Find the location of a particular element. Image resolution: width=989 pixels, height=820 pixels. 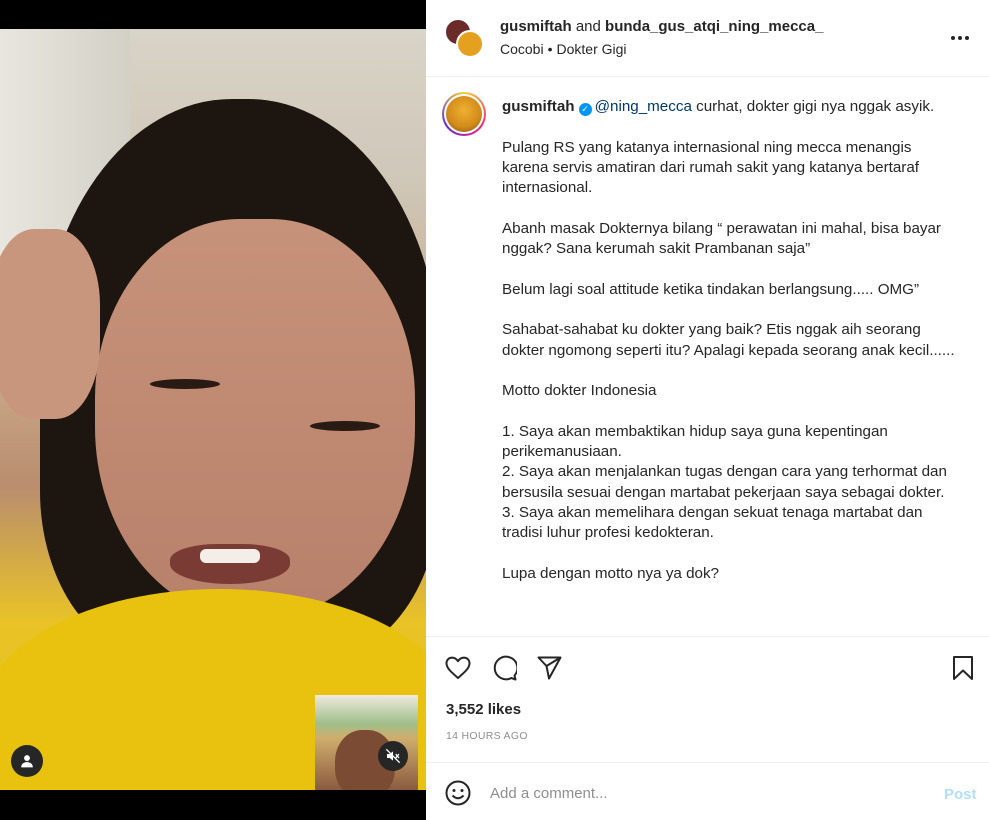

verified-badge-icon: ✓ is located at coordinates (585, 109).